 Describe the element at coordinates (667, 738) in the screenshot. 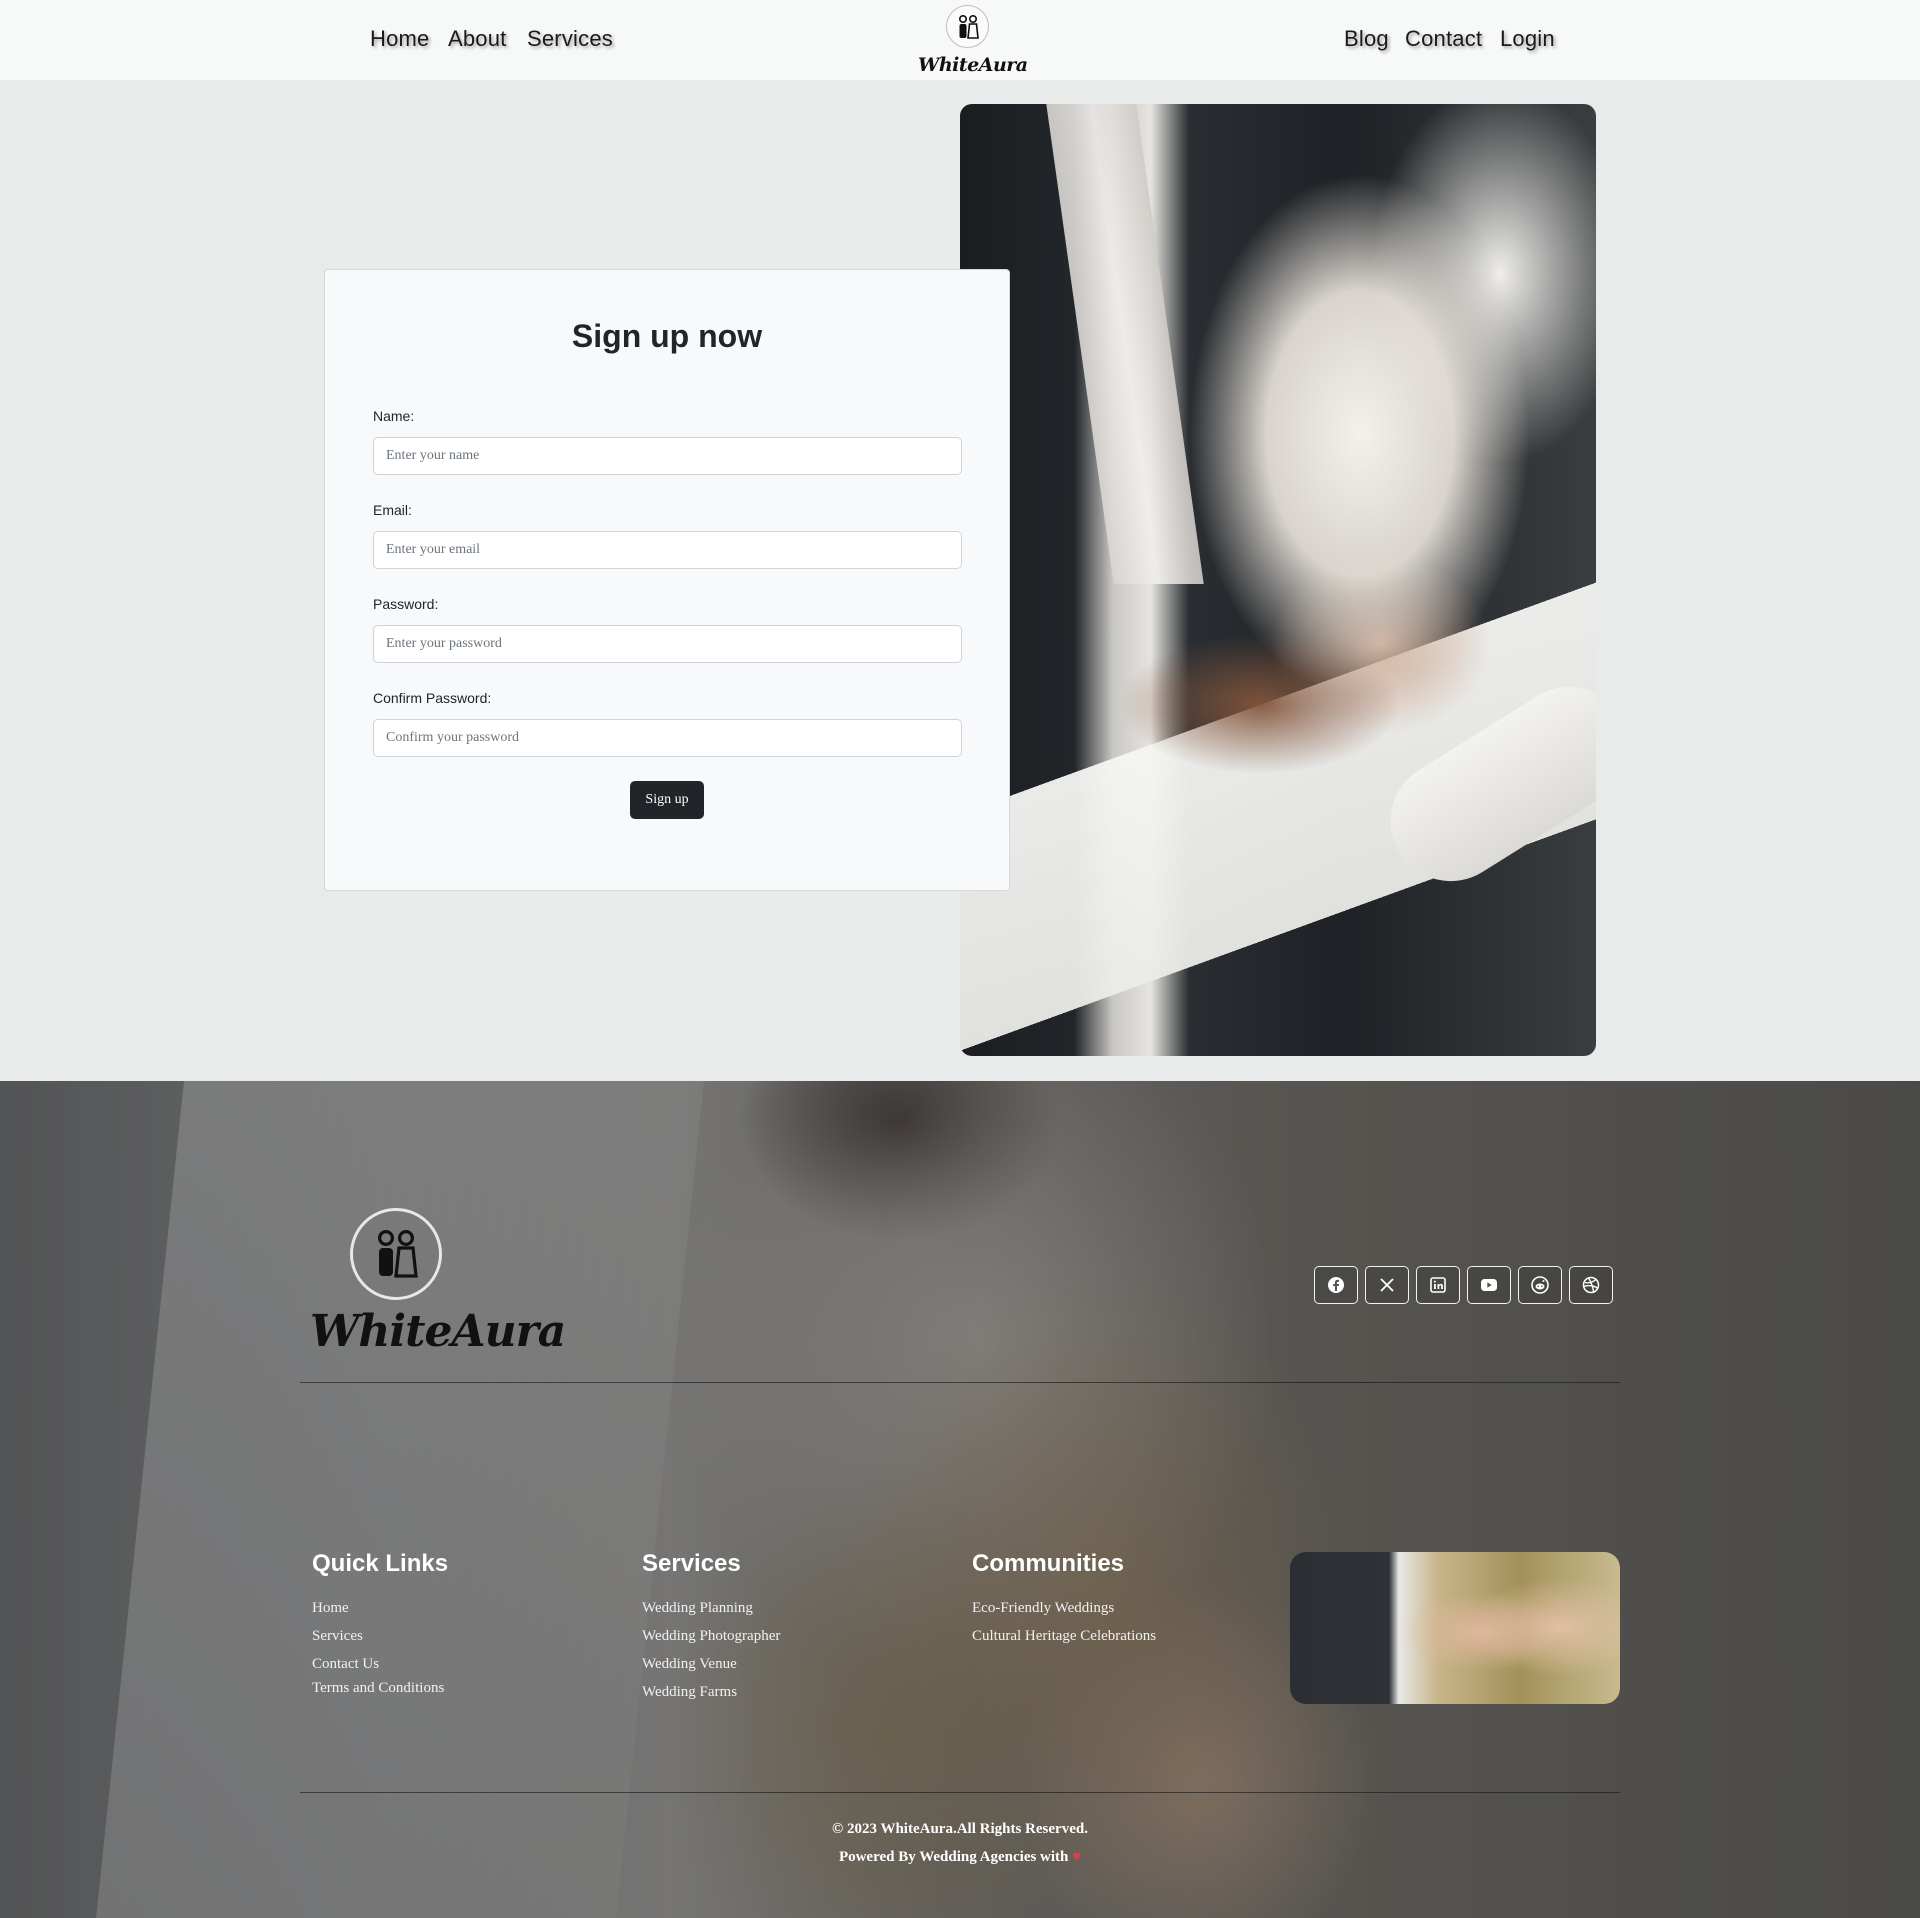

I see `confirm-password-input` at that location.